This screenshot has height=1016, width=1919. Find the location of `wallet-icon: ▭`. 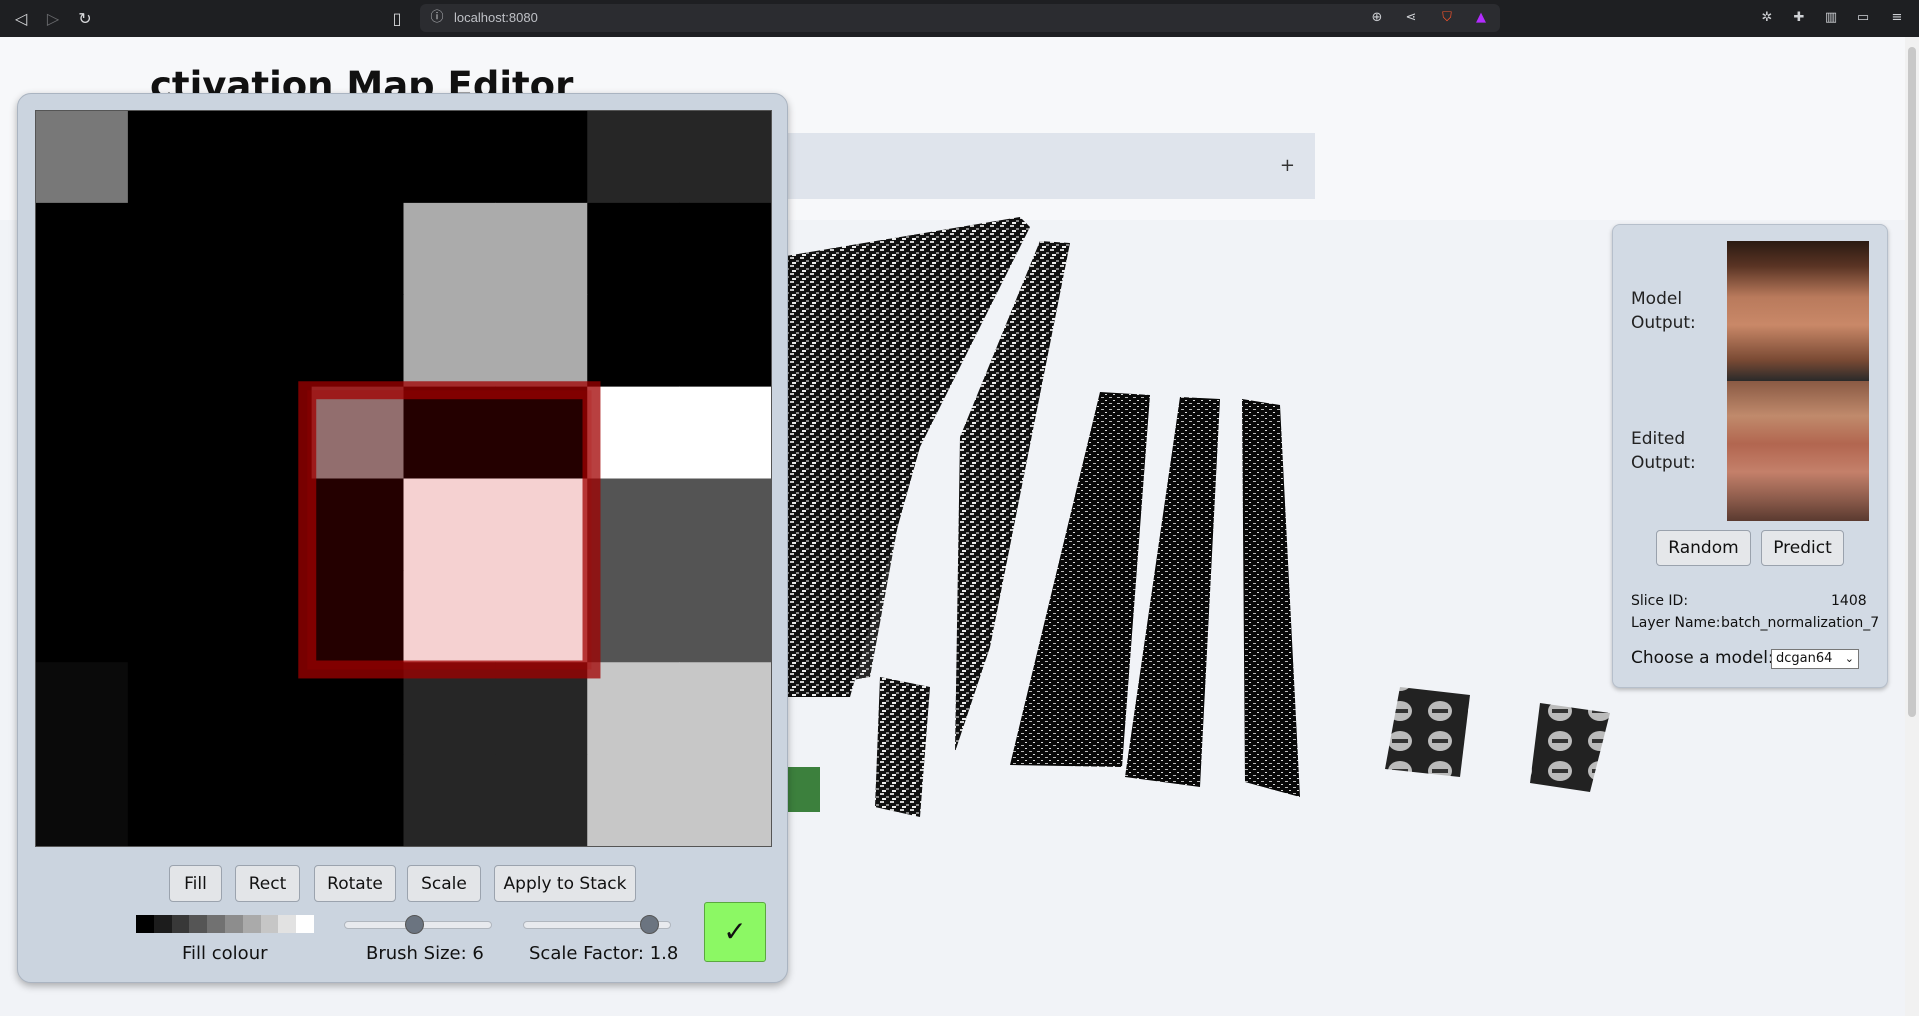

wallet-icon: ▭ is located at coordinates (1863, 18).